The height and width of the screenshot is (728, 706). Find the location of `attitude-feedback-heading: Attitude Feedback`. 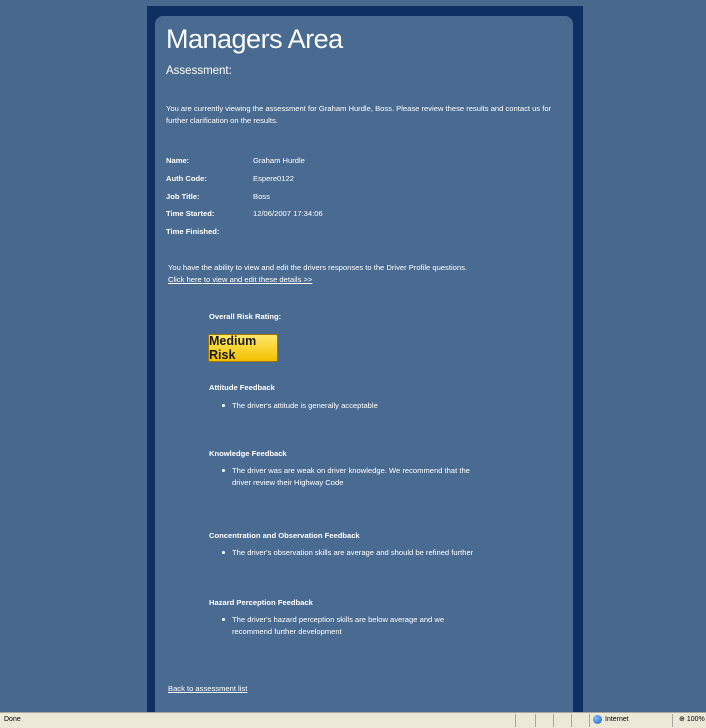

attitude-feedback-heading: Attitude Feedback is located at coordinates (242, 387).